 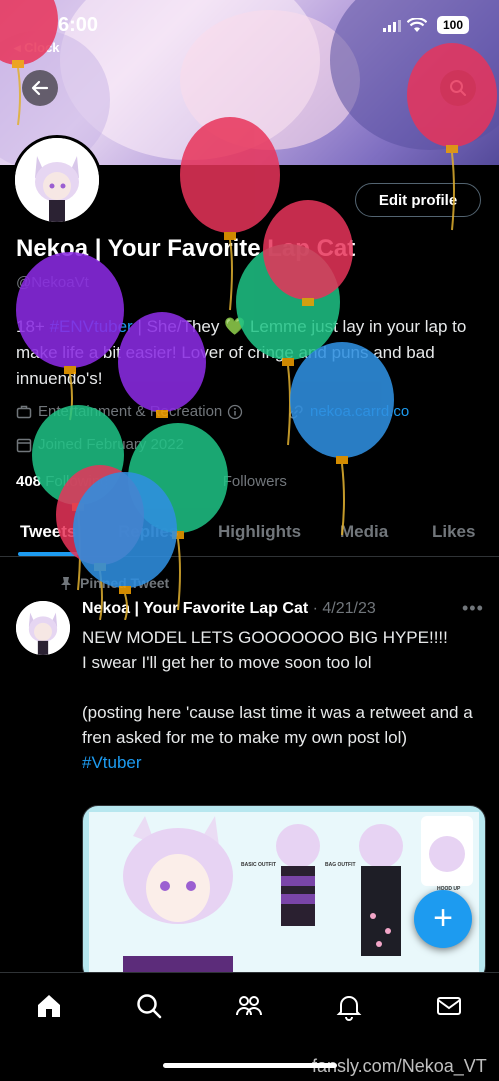 I want to click on pin-icon, so click(x=66, y=583).